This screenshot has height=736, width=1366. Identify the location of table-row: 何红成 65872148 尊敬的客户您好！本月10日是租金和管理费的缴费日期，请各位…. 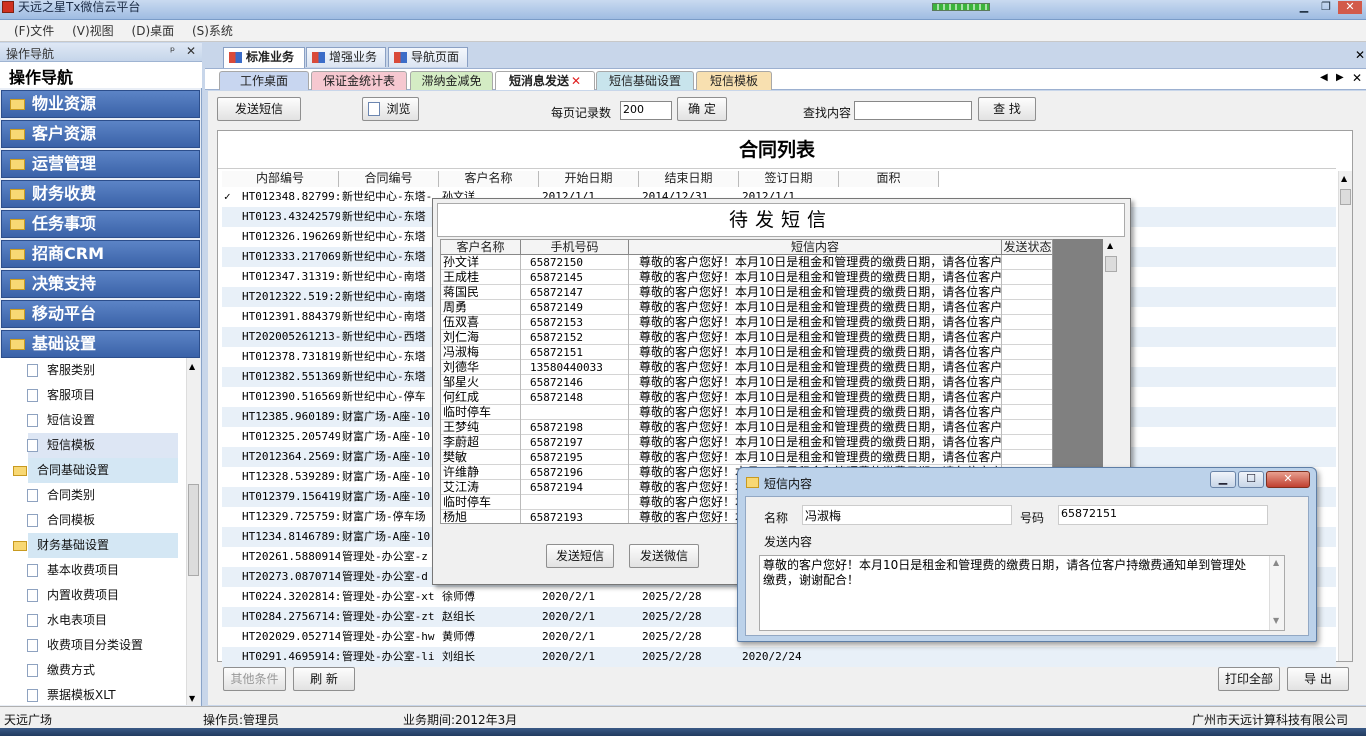
(746, 397).